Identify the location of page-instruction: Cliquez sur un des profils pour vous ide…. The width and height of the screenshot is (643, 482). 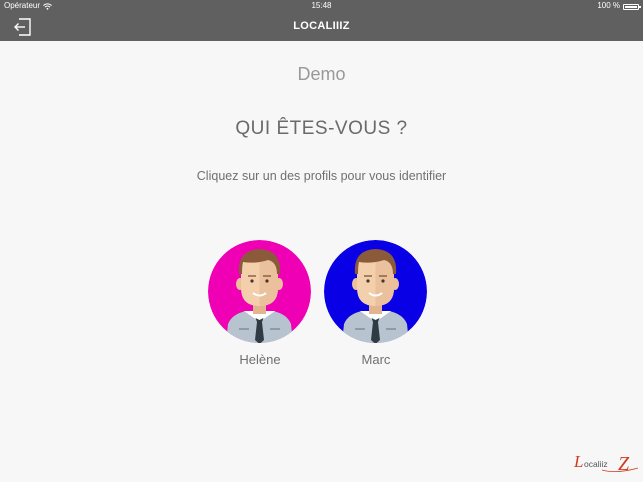
(321, 176).